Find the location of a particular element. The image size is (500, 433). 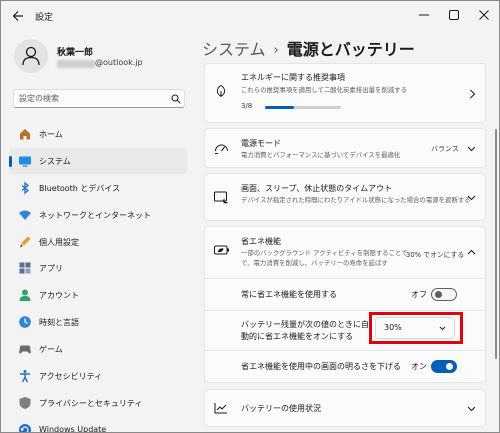

sidebar-item-accounts: アカウント is located at coordinates (98, 295).